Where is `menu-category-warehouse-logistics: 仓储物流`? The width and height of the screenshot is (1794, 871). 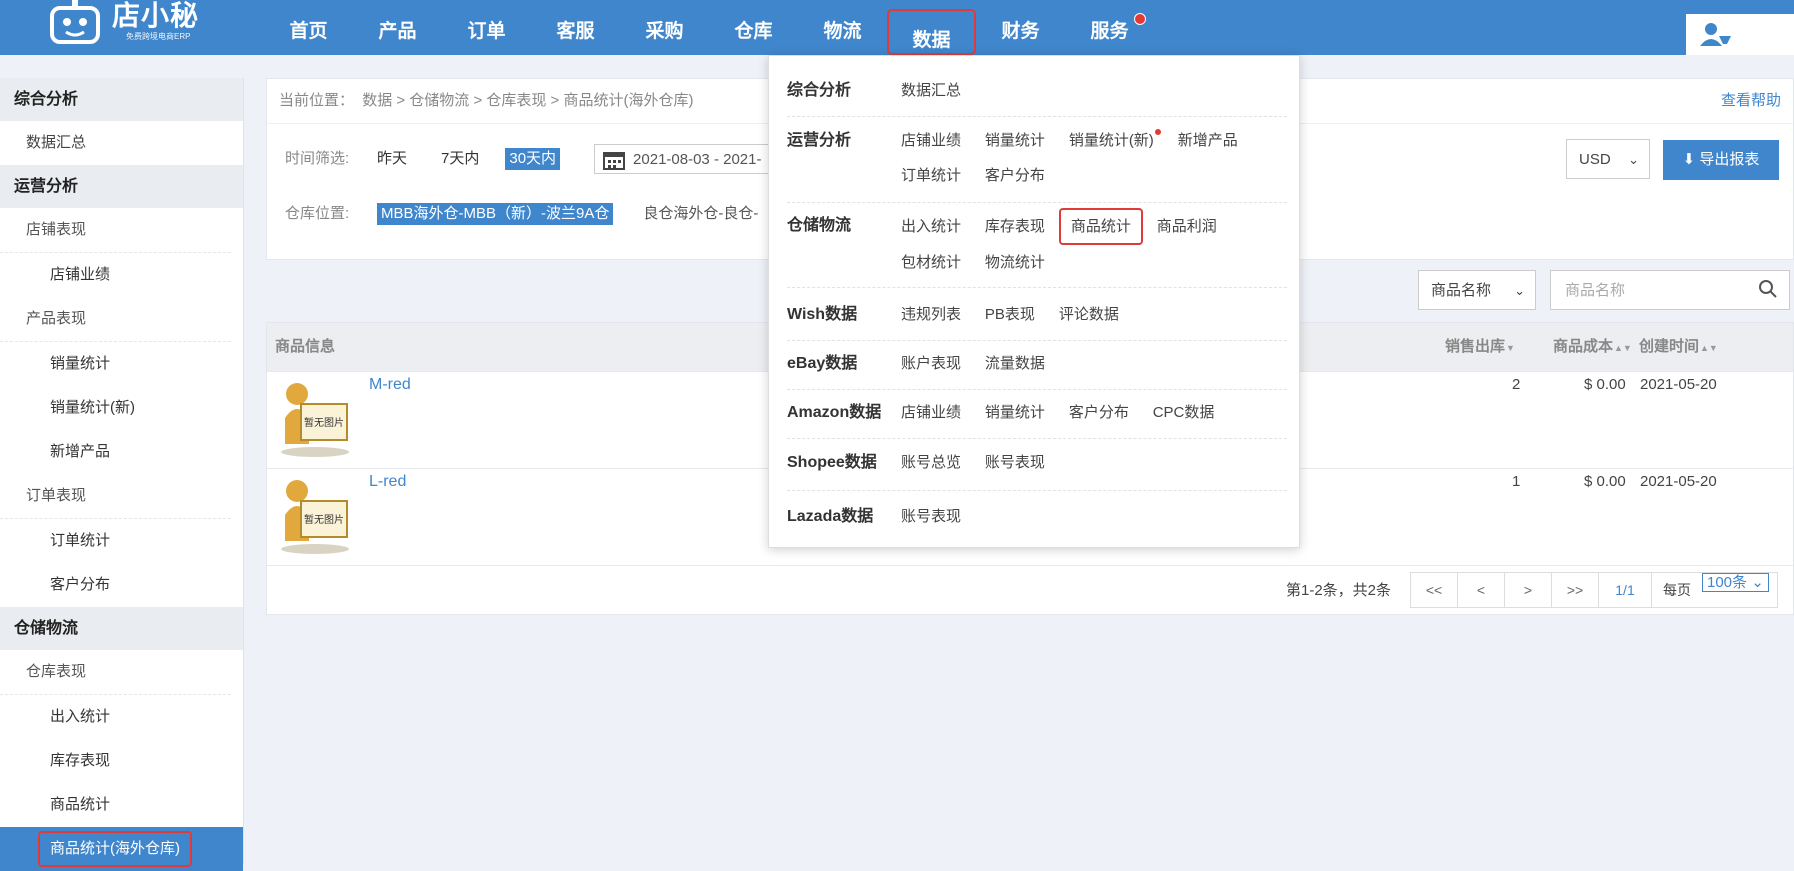
menu-category-warehouse-logistics: 仓储物流 is located at coordinates (819, 225).